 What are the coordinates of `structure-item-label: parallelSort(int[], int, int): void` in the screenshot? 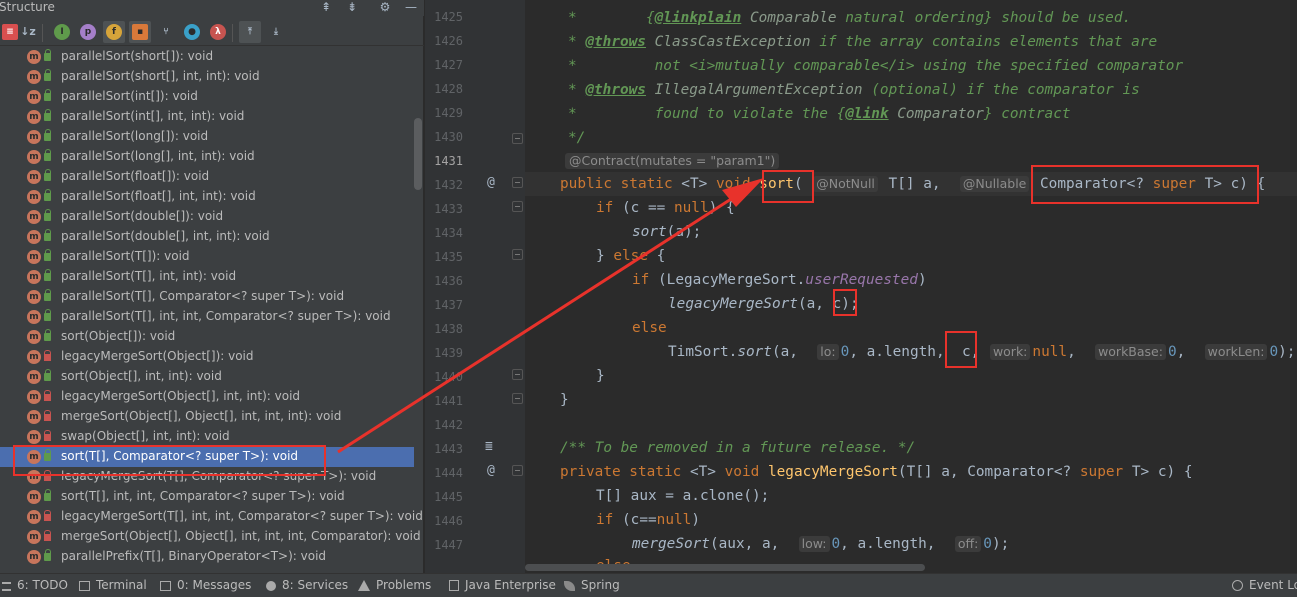 It's located at (153, 116).